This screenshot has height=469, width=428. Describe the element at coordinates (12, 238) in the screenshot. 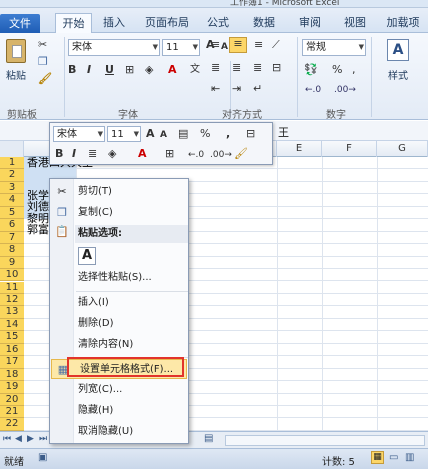

I see `row-header: 7` at that location.